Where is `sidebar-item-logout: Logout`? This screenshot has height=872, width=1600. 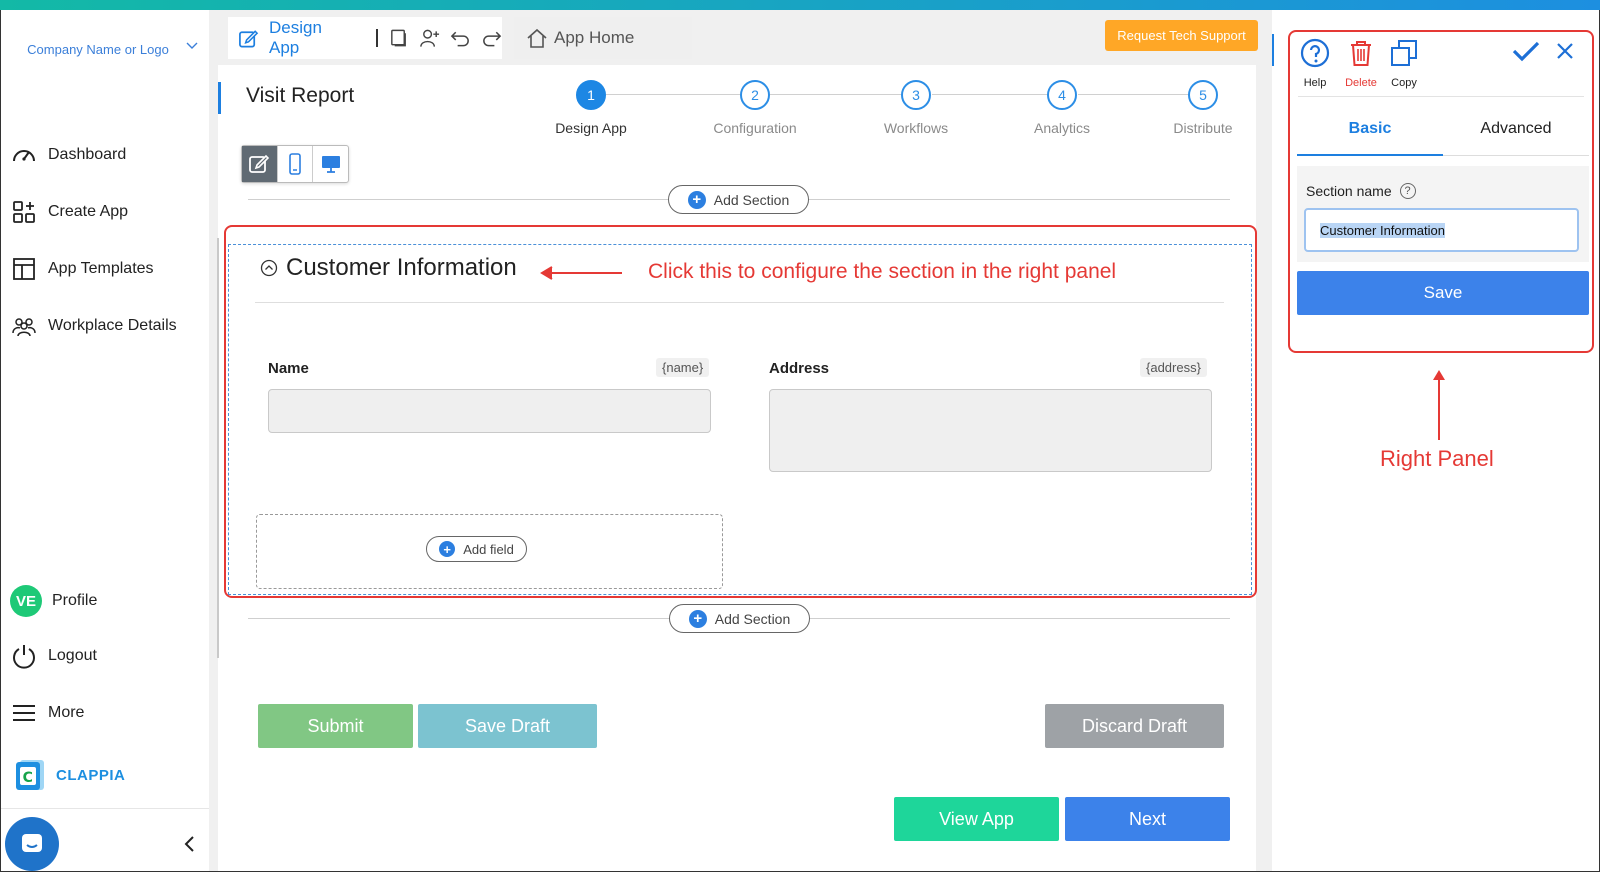
sidebar-item-logout: Logout is located at coordinates (53, 656).